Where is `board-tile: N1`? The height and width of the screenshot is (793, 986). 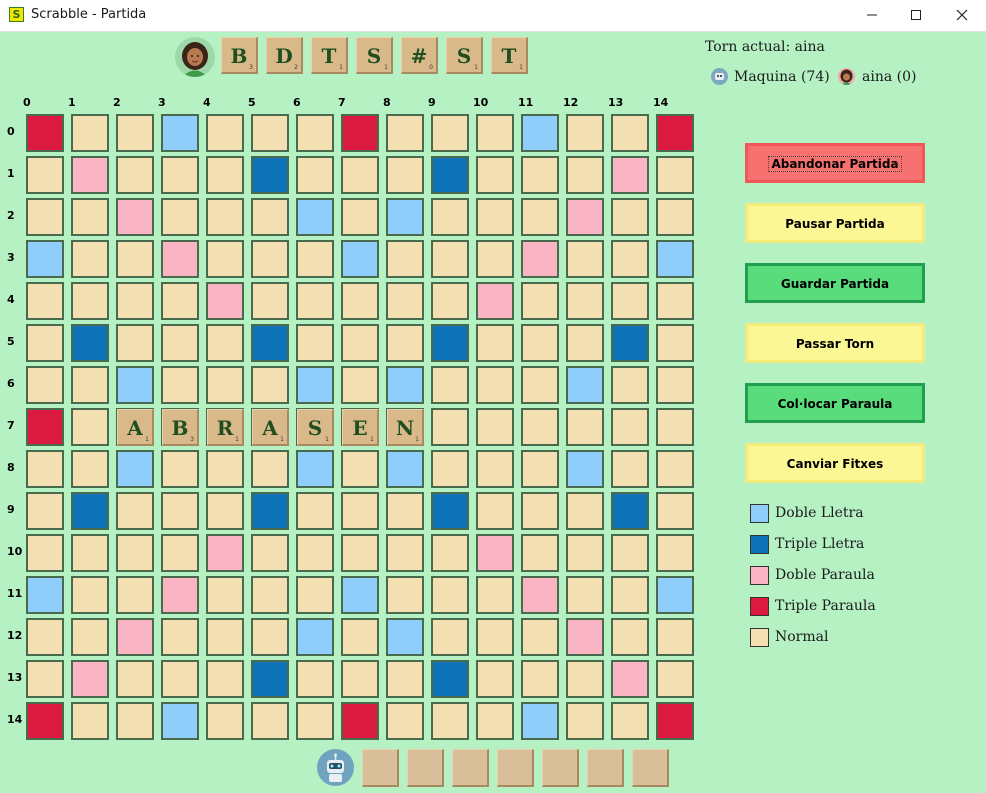
board-tile: N1 is located at coordinates (405, 427).